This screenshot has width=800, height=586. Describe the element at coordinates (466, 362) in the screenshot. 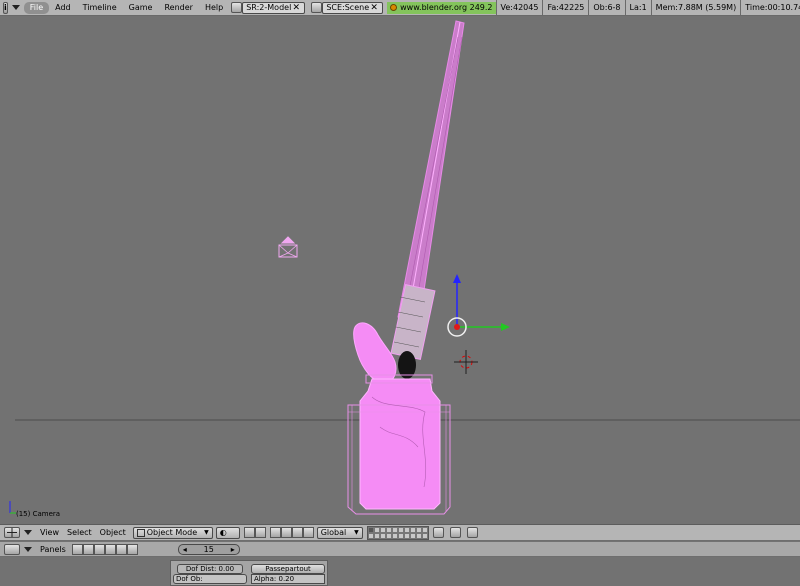

I see `3d-cursor` at that location.